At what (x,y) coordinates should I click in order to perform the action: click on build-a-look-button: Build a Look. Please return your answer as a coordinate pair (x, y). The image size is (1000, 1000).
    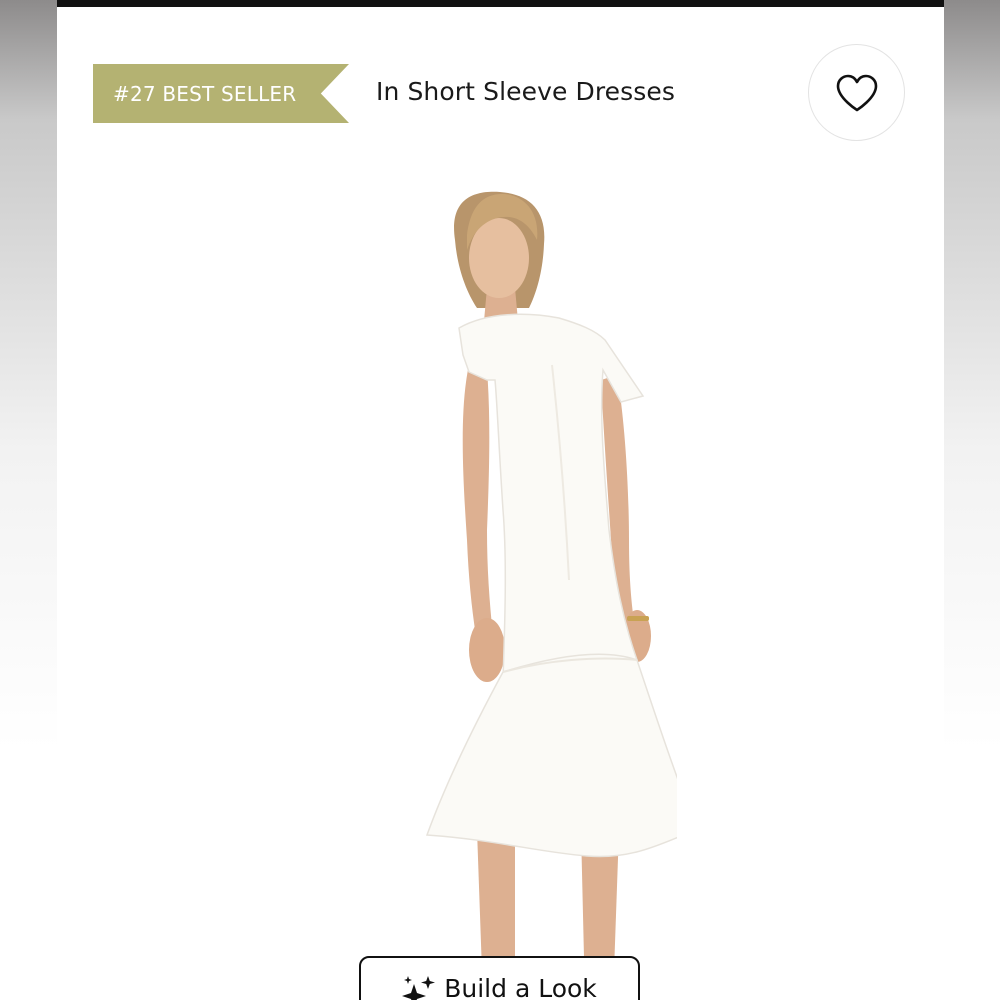
    Looking at the image, I should click on (499, 978).